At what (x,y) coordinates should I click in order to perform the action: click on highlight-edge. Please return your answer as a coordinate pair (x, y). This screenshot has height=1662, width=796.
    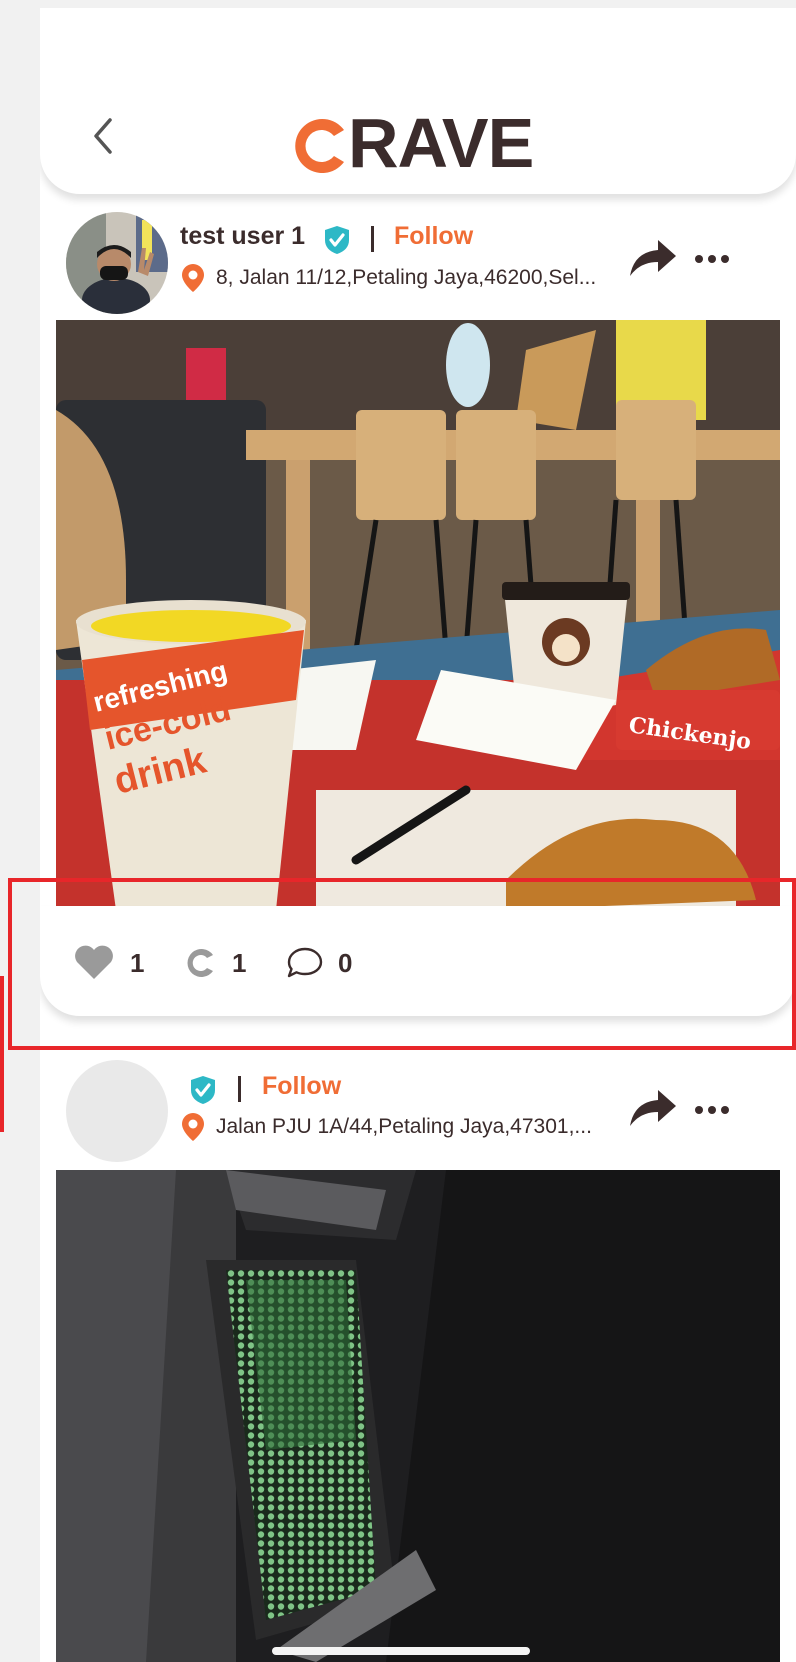
    Looking at the image, I should click on (2, 1054).